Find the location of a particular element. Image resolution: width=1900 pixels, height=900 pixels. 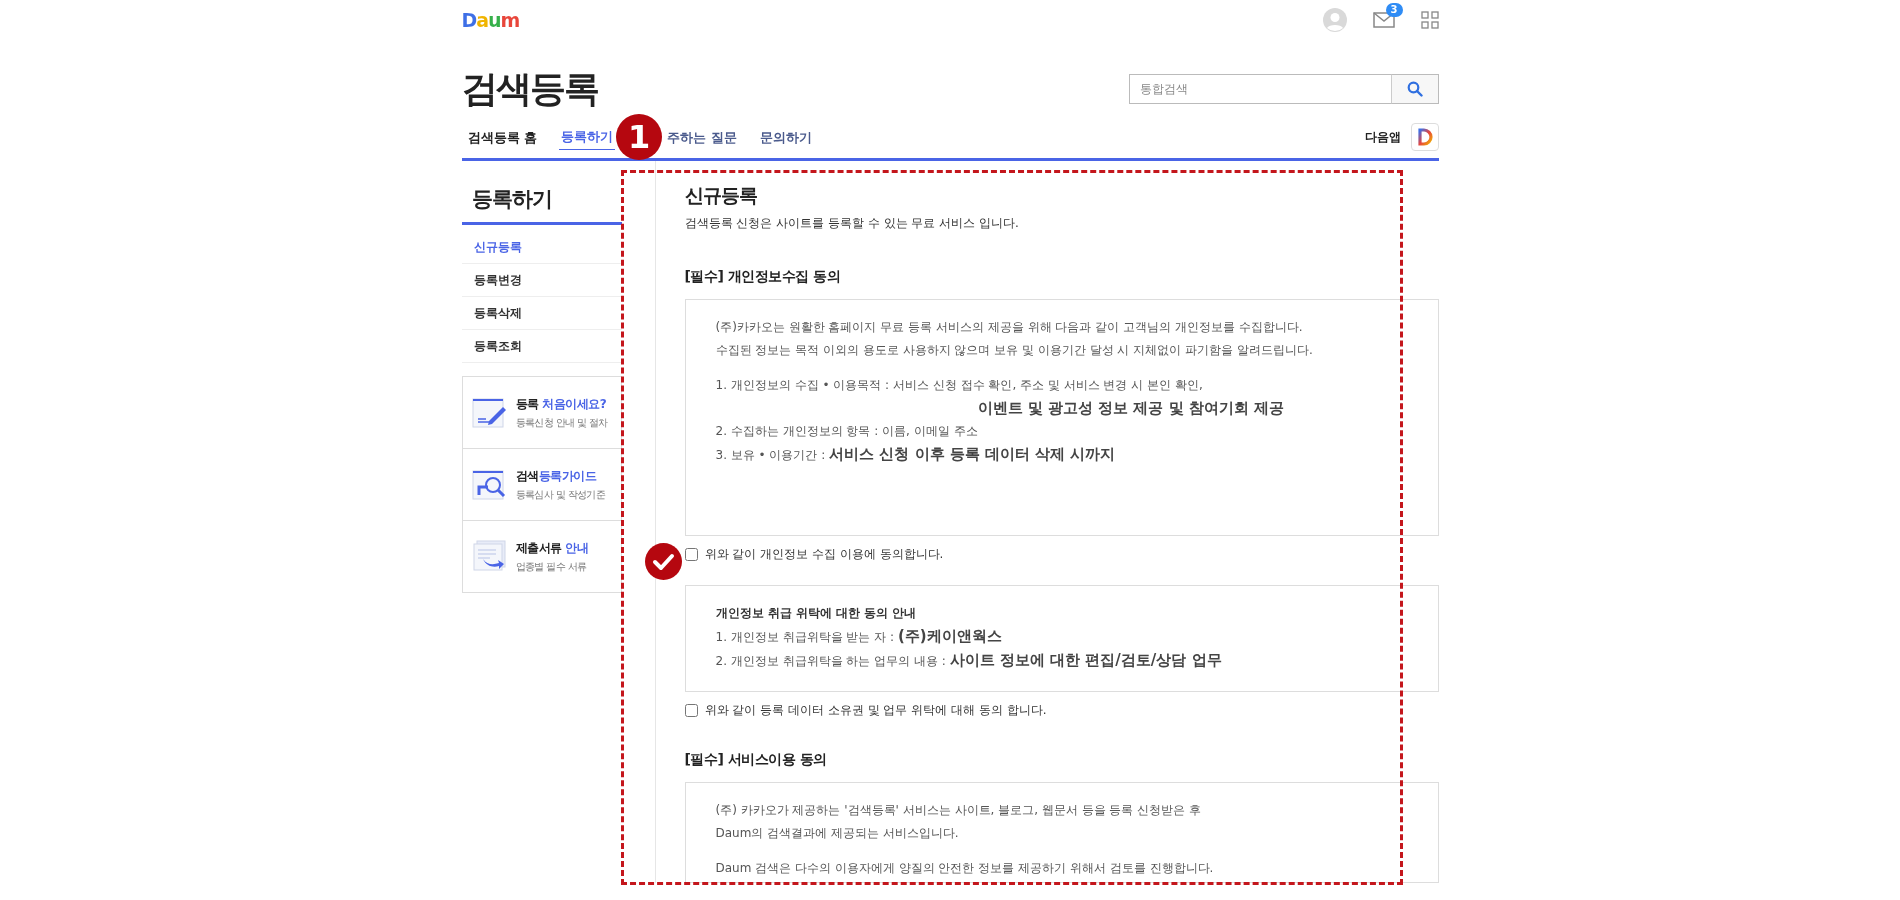

terms-text: 2. 개인정보 취급위탁을 하는 업무의 내용 : 사이트 정보에 대한 편집/검토/상담 업무 is located at coordinates (969, 660).